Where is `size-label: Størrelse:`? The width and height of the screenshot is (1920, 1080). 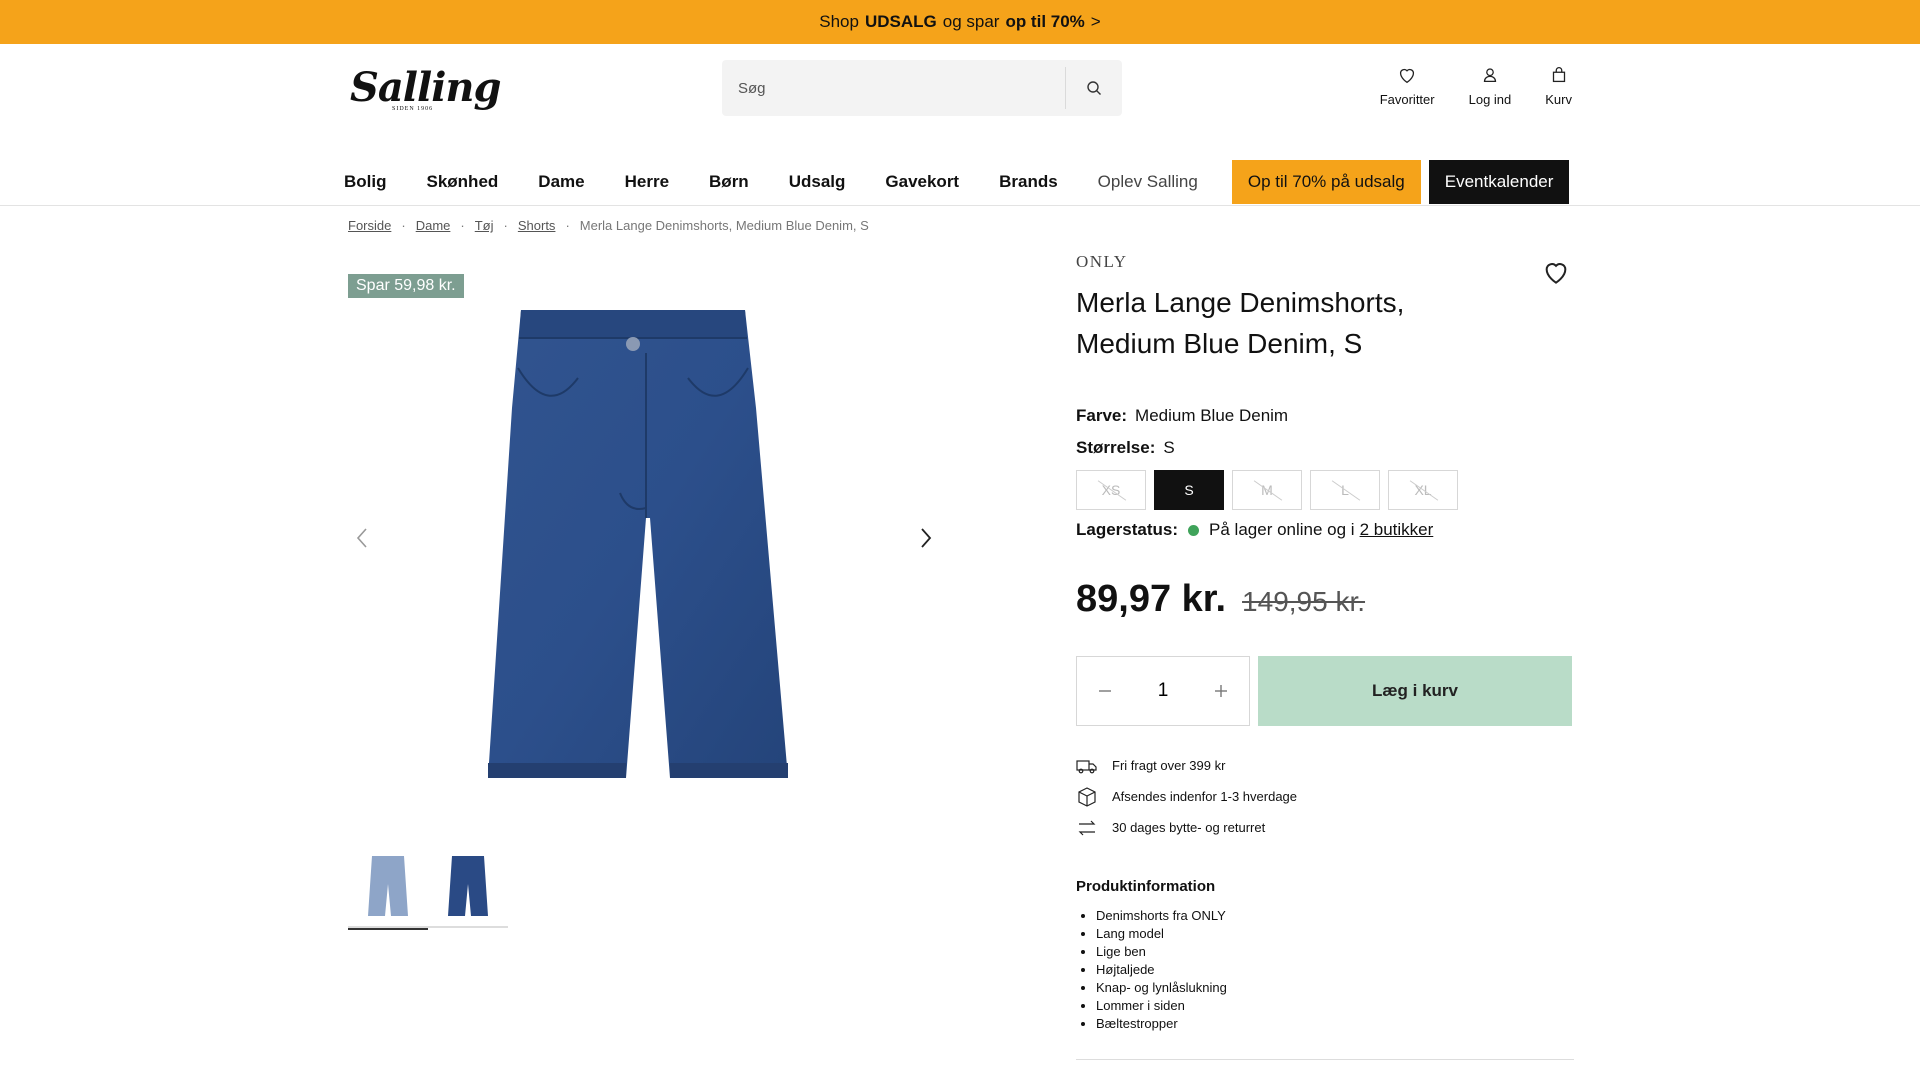 size-label: Størrelse: is located at coordinates (1116, 447).